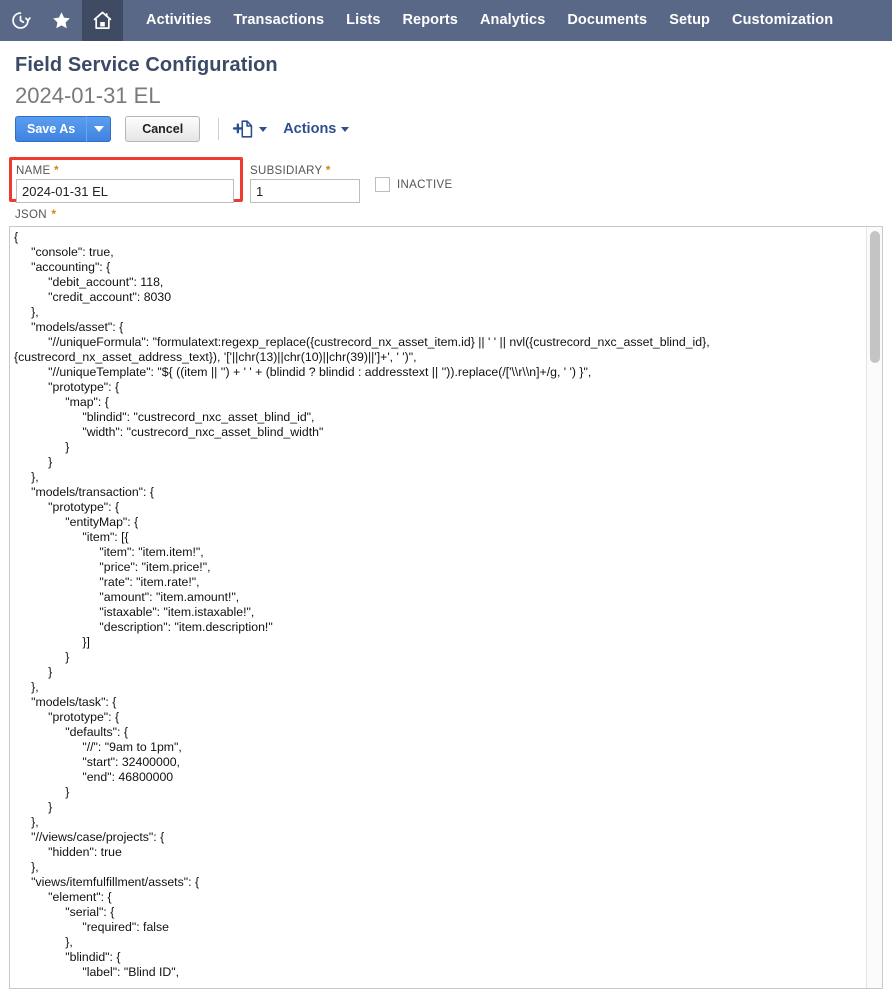 The height and width of the screenshot is (990, 892). I want to click on nav-link-setup: Setup, so click(689, 20).